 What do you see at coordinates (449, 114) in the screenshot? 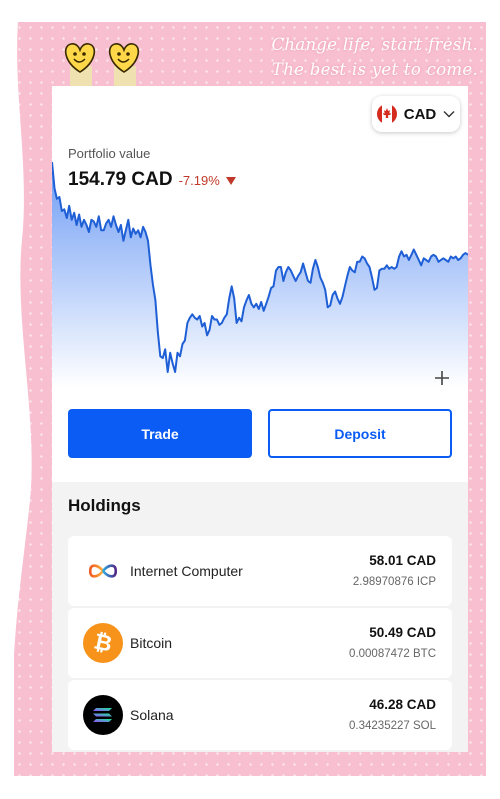
I see `chevron-down-icon` at bounding box center [449, 114].